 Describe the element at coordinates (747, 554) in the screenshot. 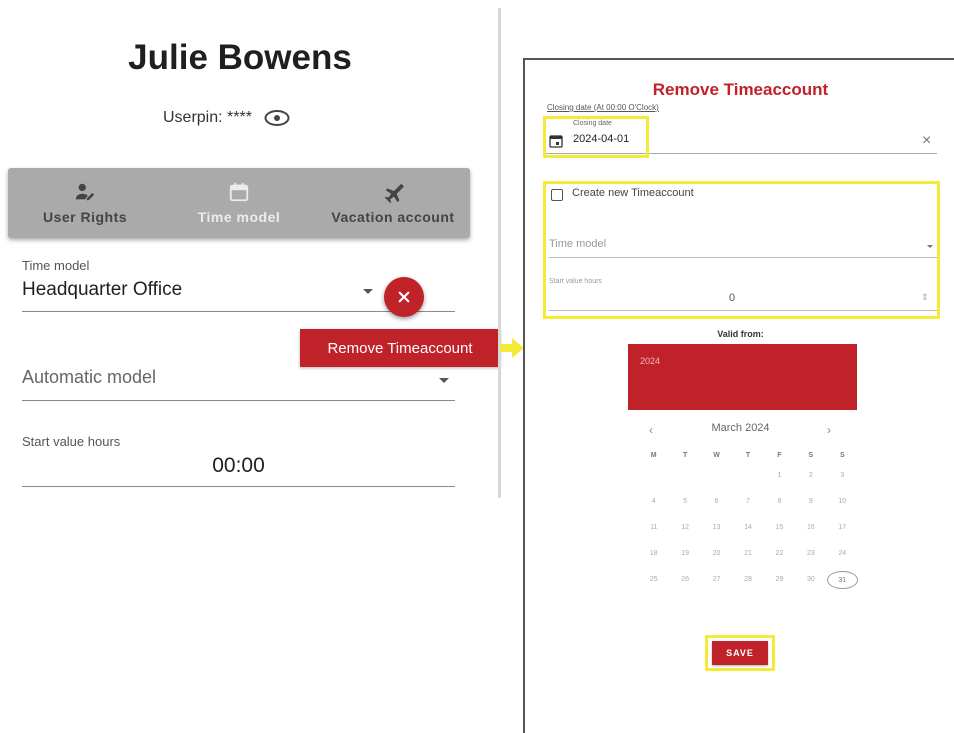

I see `calendar-day: 21` at that location.